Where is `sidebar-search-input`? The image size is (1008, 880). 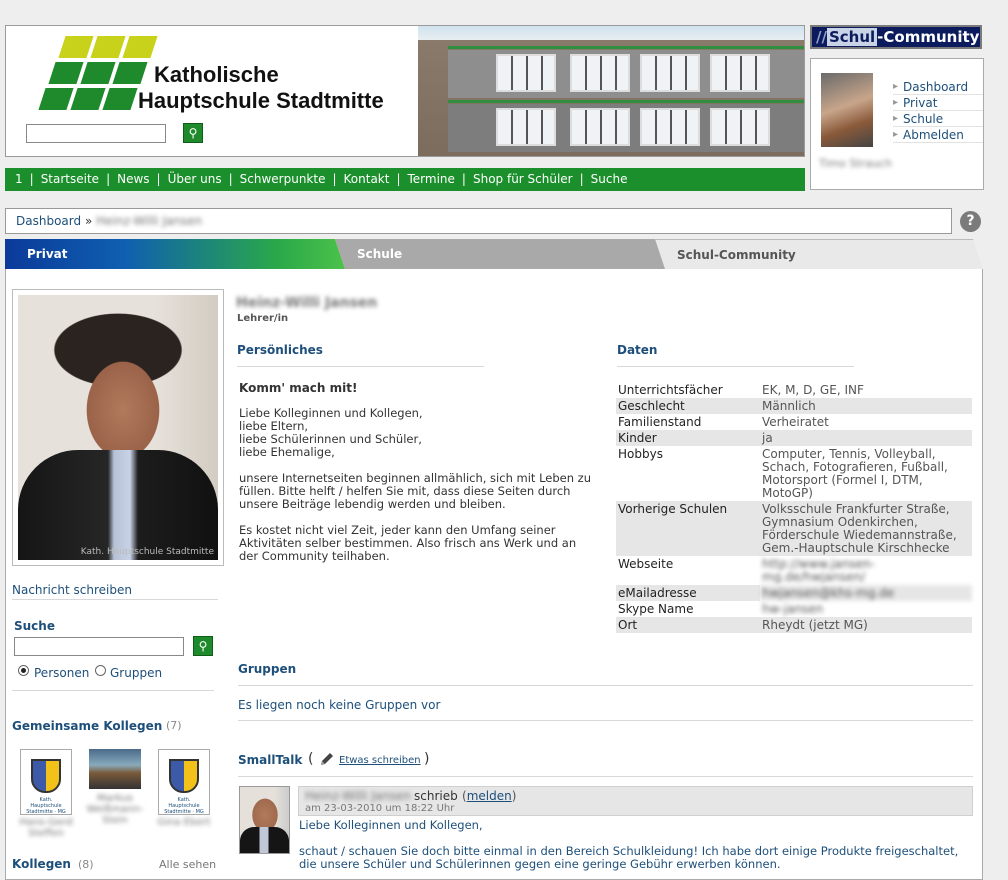
sidebar-search-input is located at coordinates (99, 646).